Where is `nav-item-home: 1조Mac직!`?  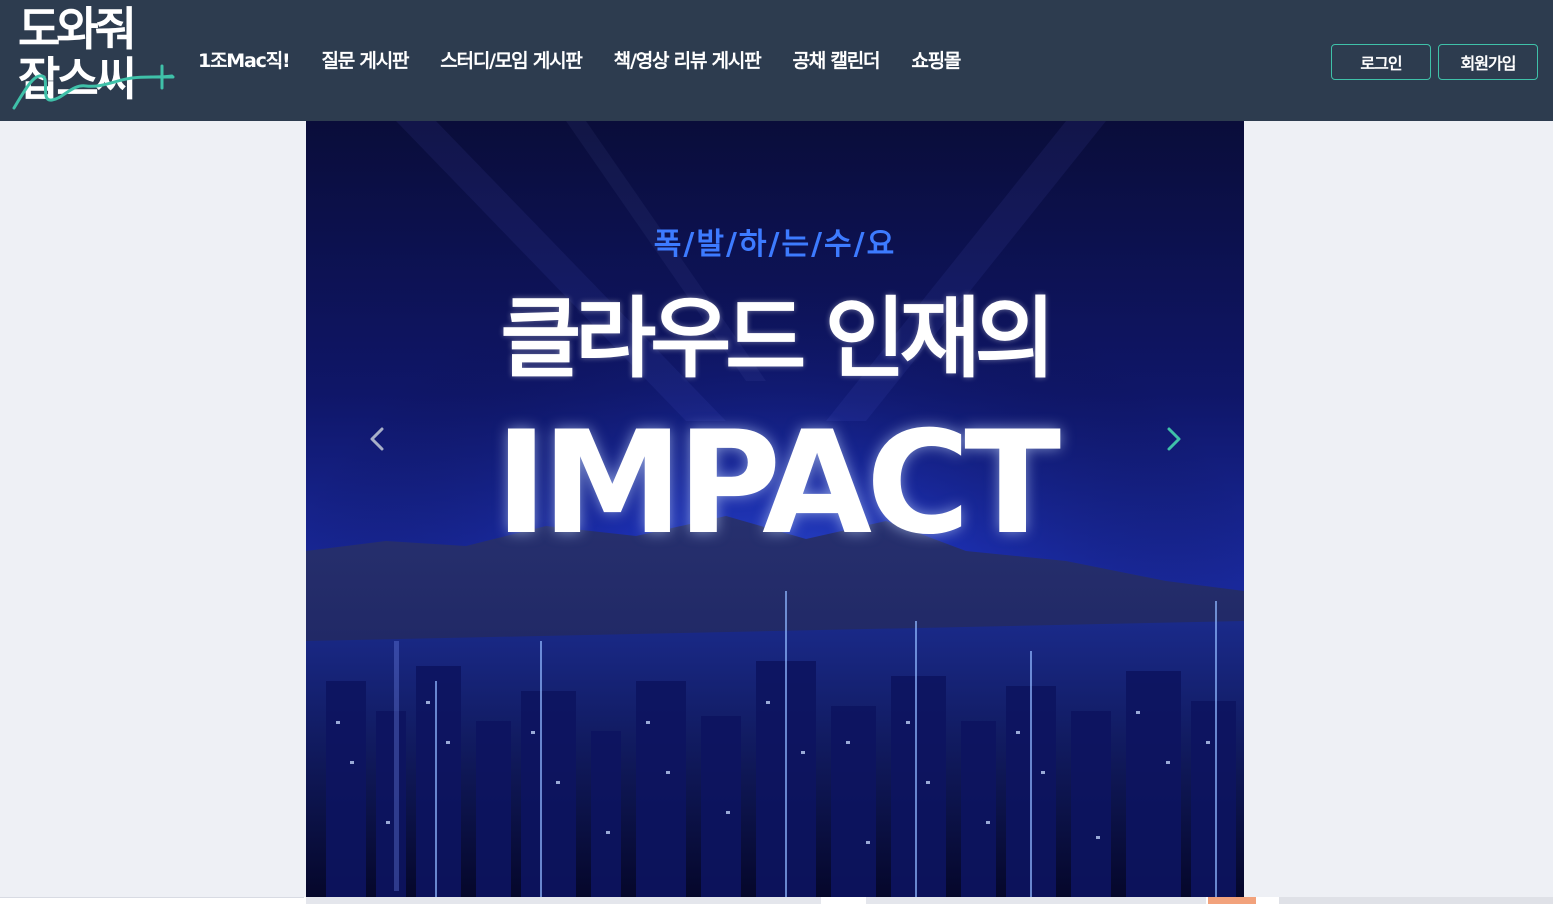
nav-item-home: 1조Mac직! is located at coordinates (244, 59).